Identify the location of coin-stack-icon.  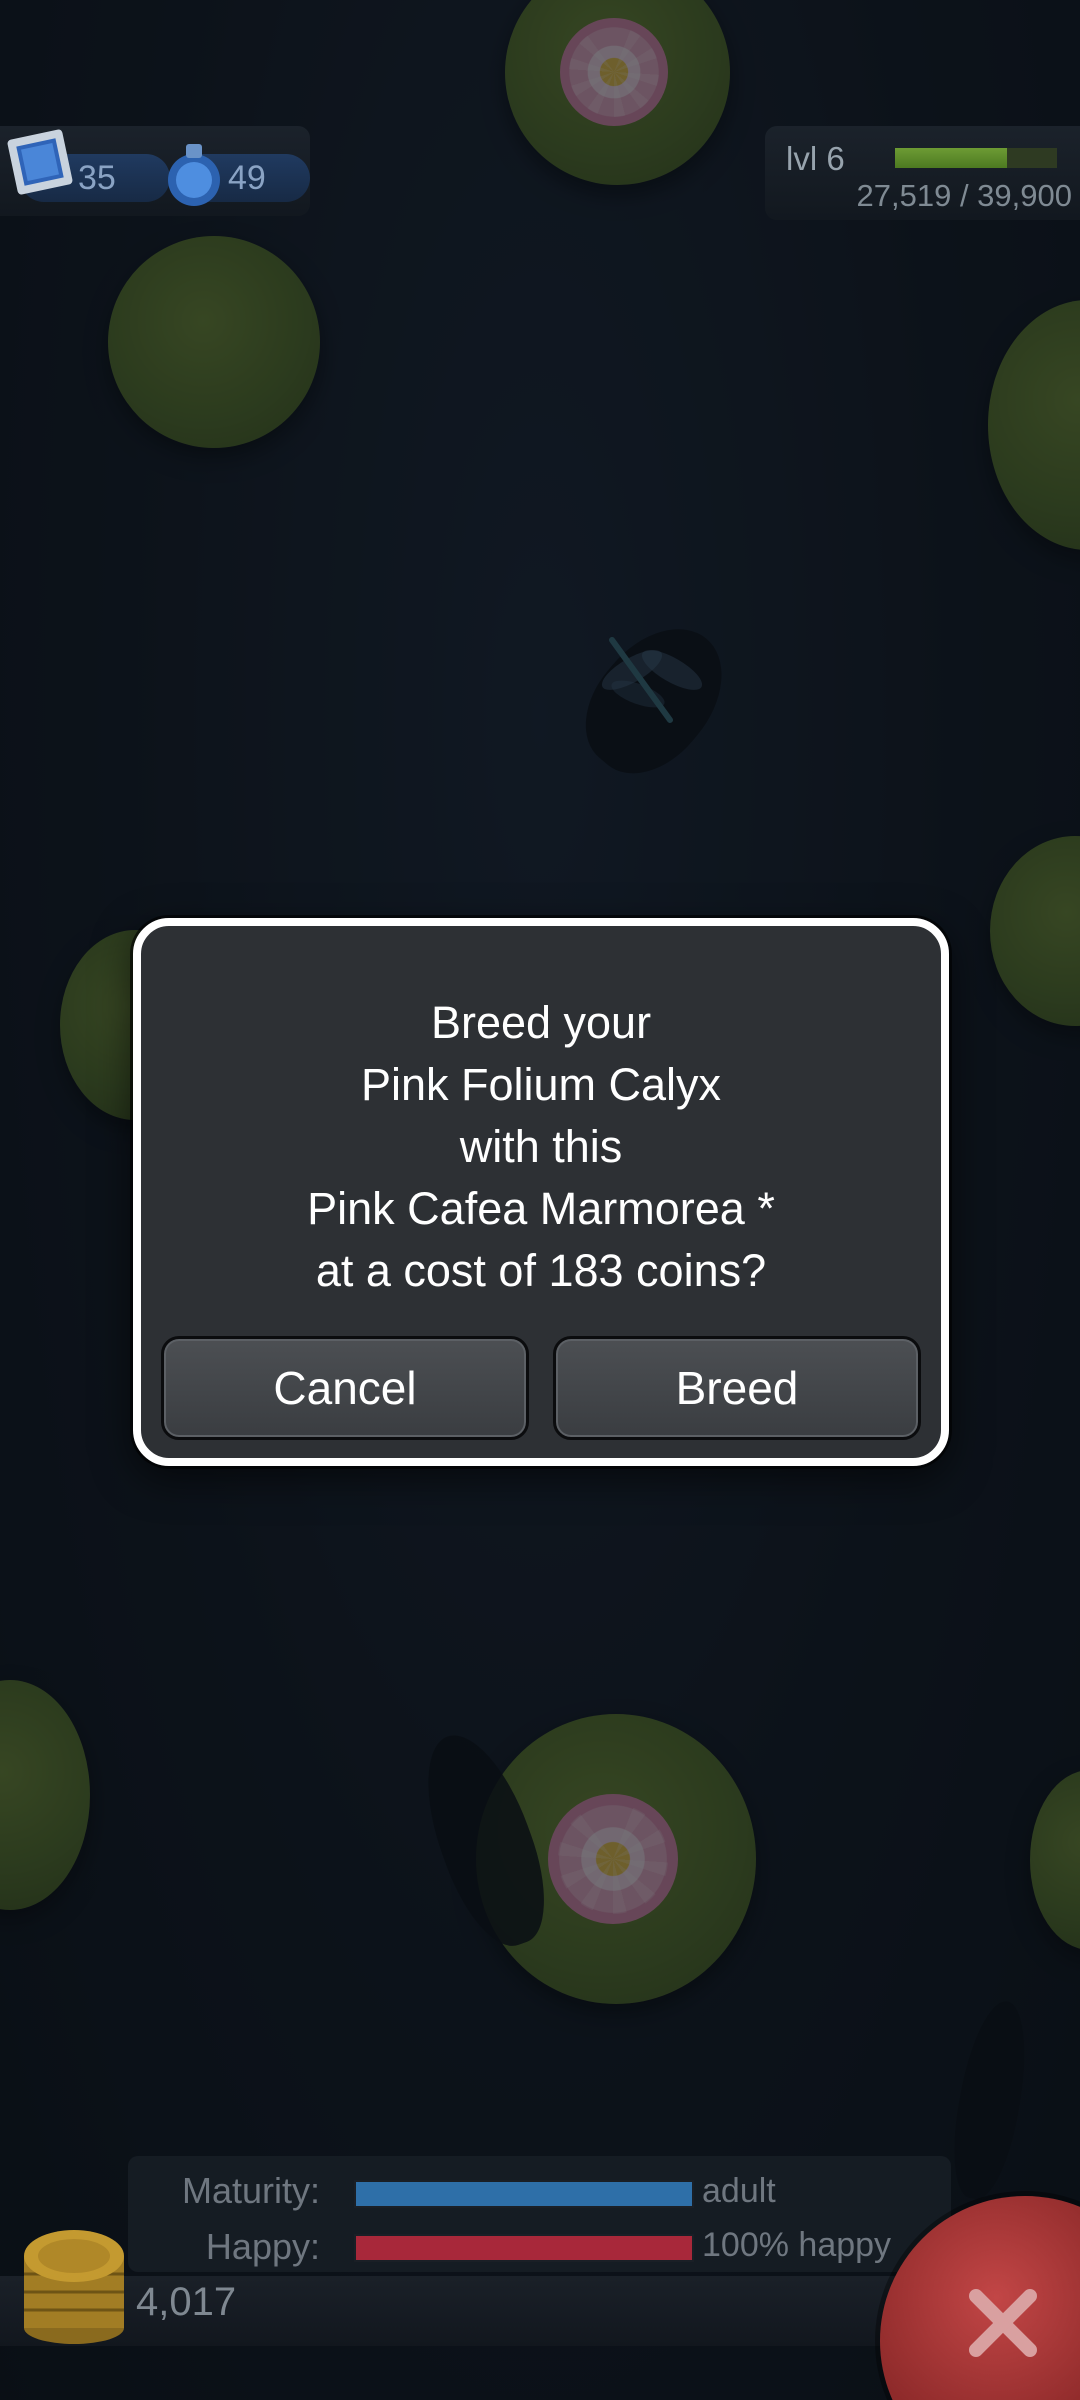
(74, 2287).